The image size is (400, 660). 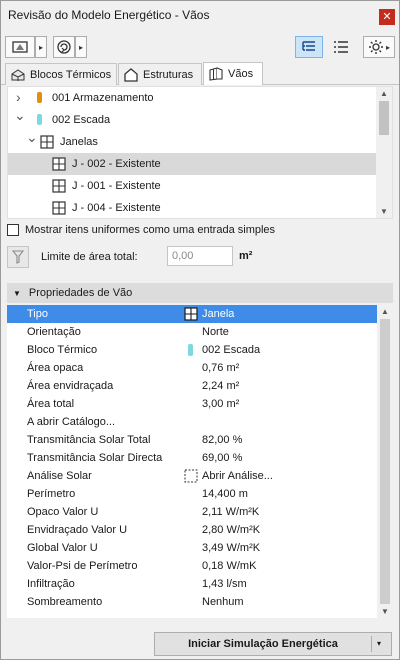 I want to click on property-row-orientacao: Orientação Norte, so click(x=192, y=332).